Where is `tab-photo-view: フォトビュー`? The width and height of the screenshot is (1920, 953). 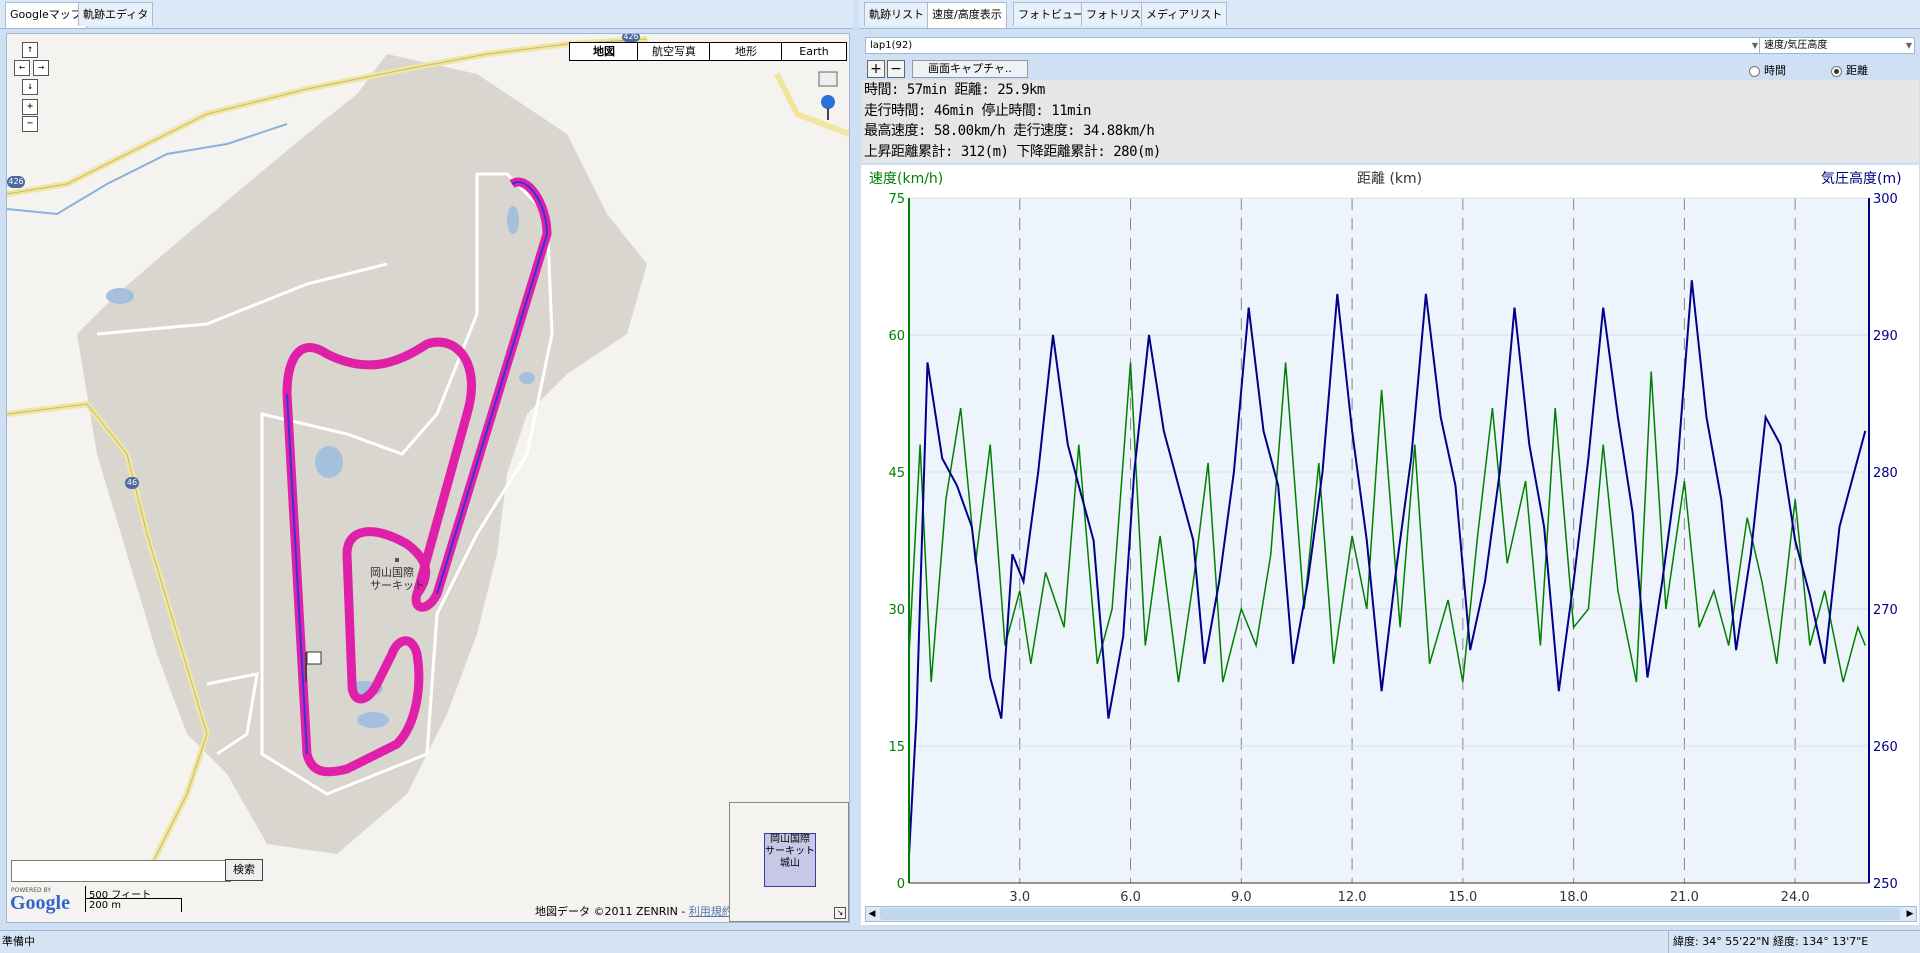
tab-photo-view: フォトビュー is located at coordinates (1051, 14).